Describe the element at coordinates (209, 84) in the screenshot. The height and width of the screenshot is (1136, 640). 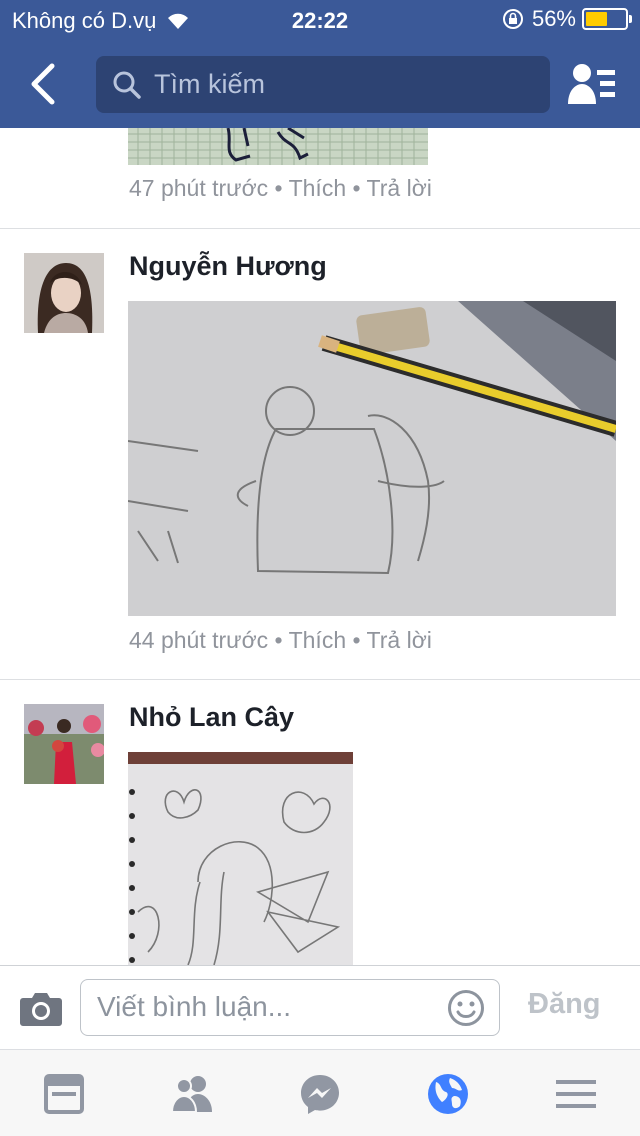
I see `search-placeholder: Tìm kiếm` at that location.